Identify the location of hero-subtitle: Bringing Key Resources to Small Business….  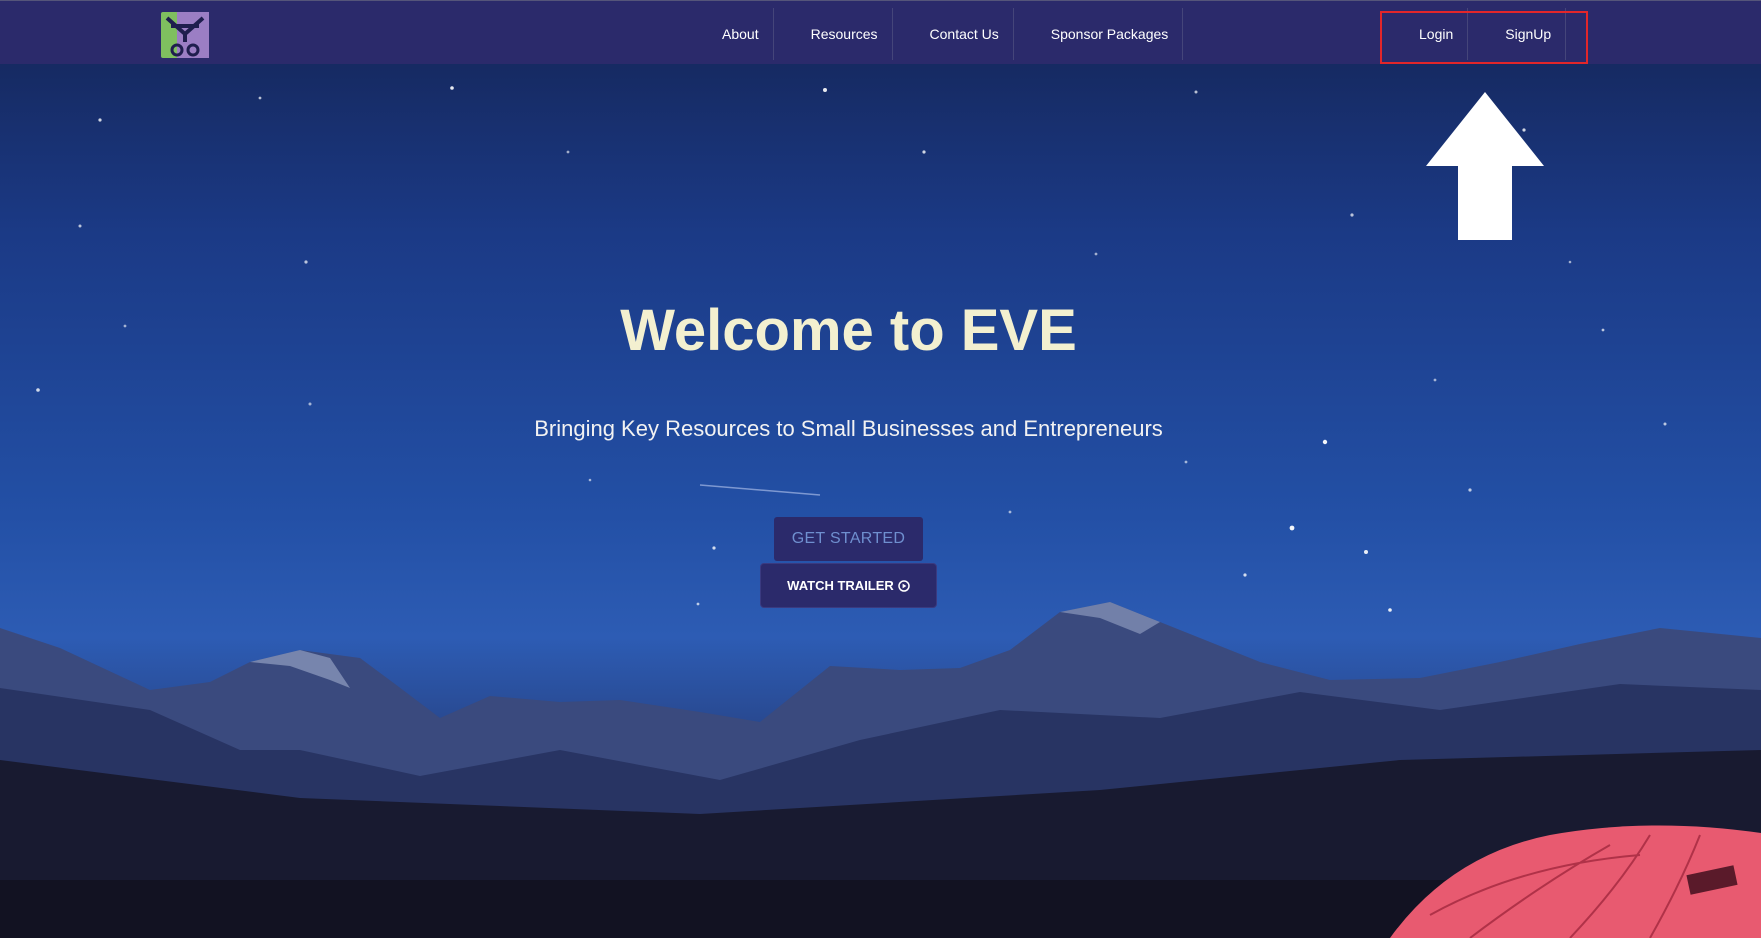
(848, 428).